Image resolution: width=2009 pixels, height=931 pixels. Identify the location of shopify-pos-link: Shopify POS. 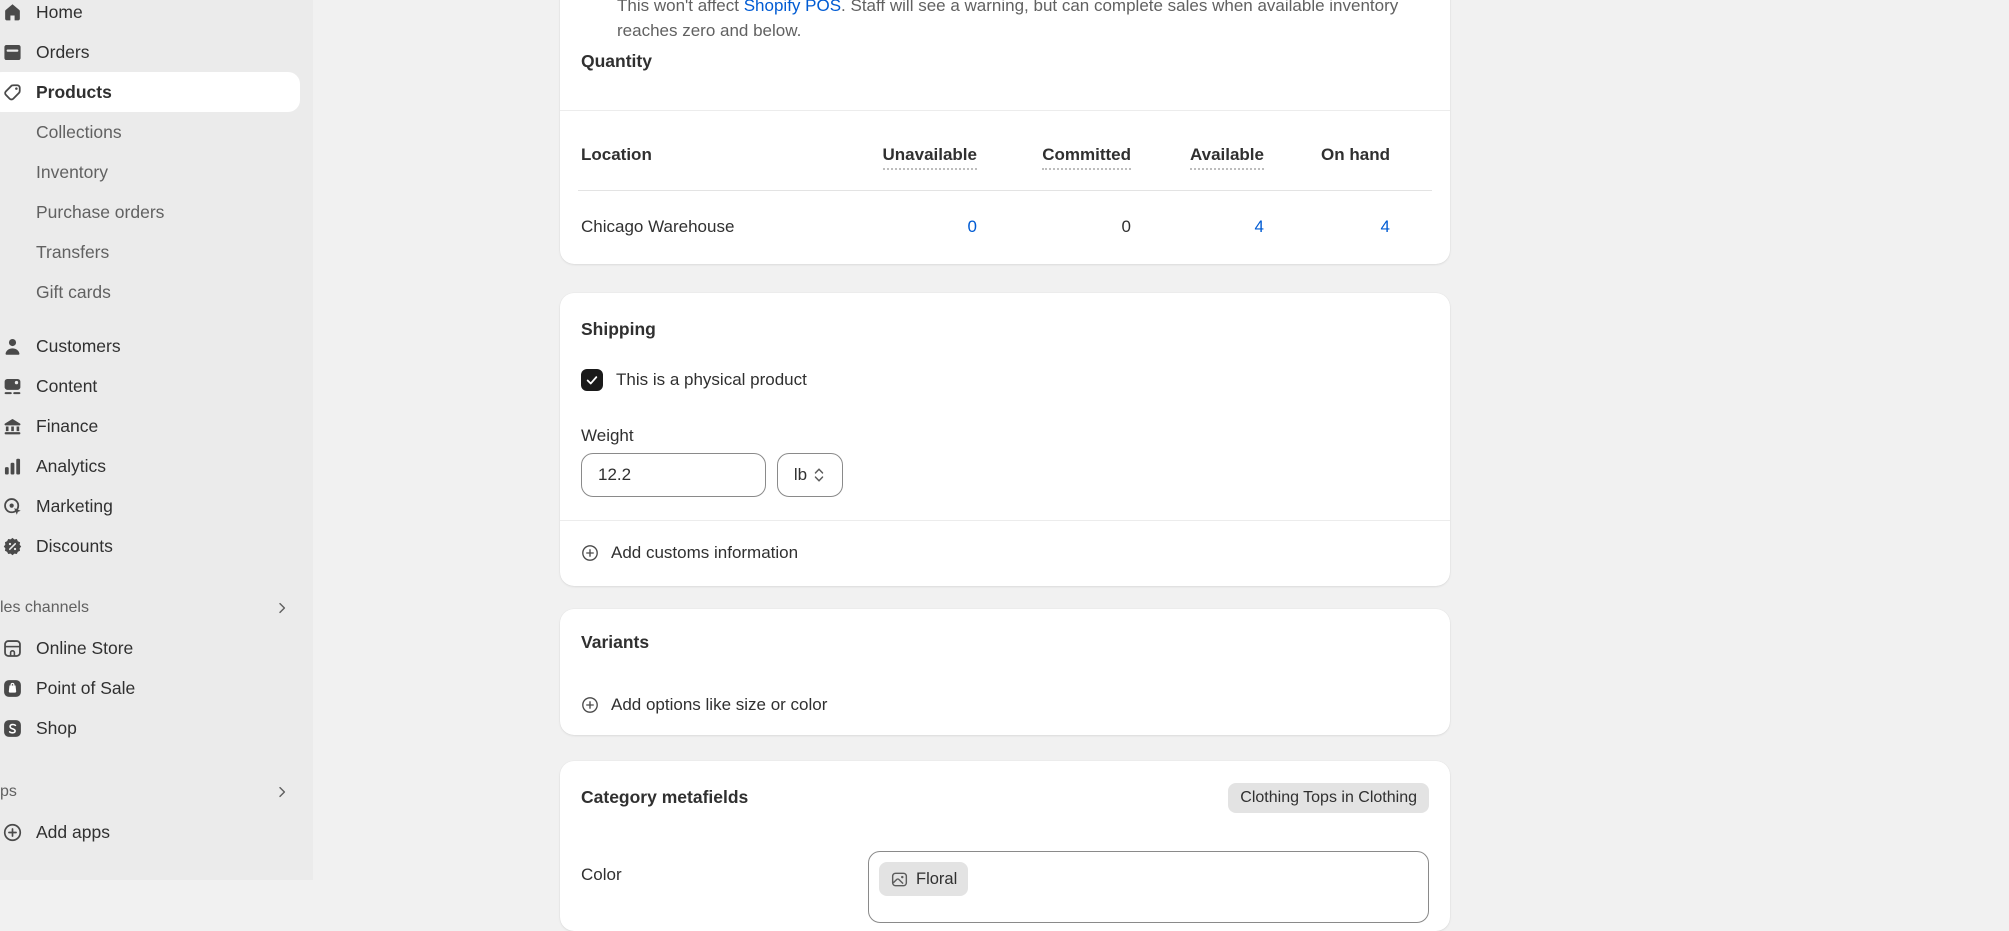
(792, 7).